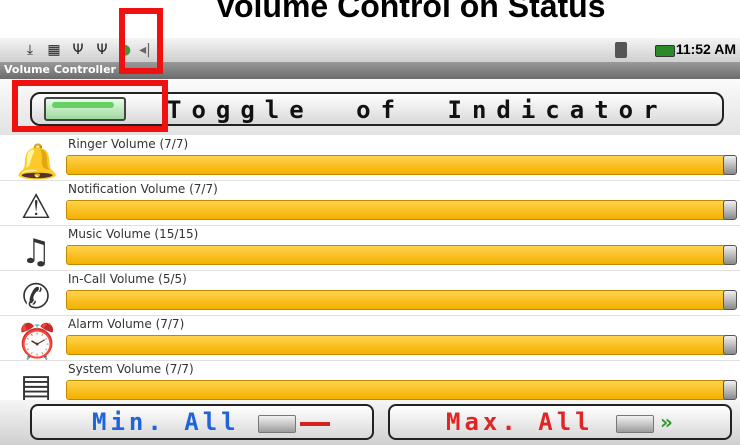 The image size is (740, 445). What do you see at coordinates (131, 369) in the screenshot?
I see `volume-label: System Volume (7/7)` at bounding box center [131, 369].